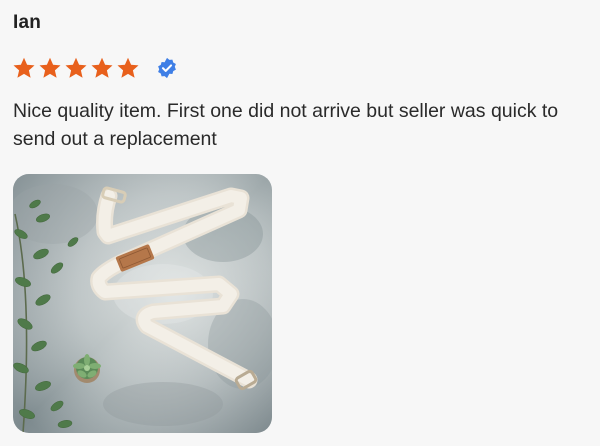 This screenshot has height=446, width=600. I want to click on reviewer-name: Ian, so click(27, 22).